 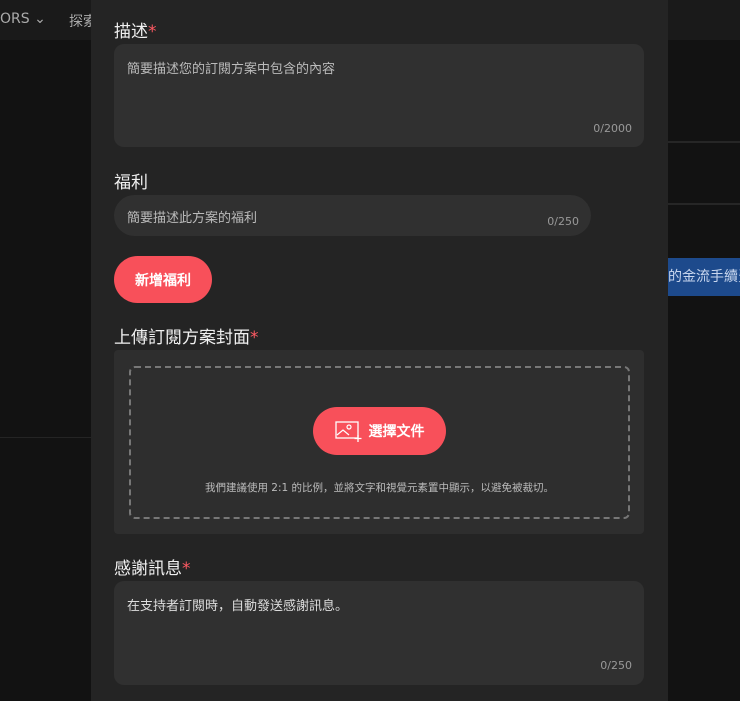 What do you see at coordinates (352, 215) in the screenshot?
I see `benefit-input: 簡要描述此方案的福利 0/250` at bounding box center [352, 215].